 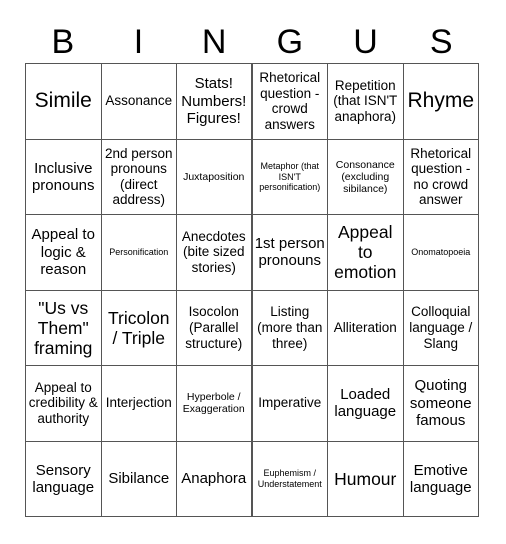 I want to click on bingo-cell: Listing (more than three), so click(x=290, y=328).